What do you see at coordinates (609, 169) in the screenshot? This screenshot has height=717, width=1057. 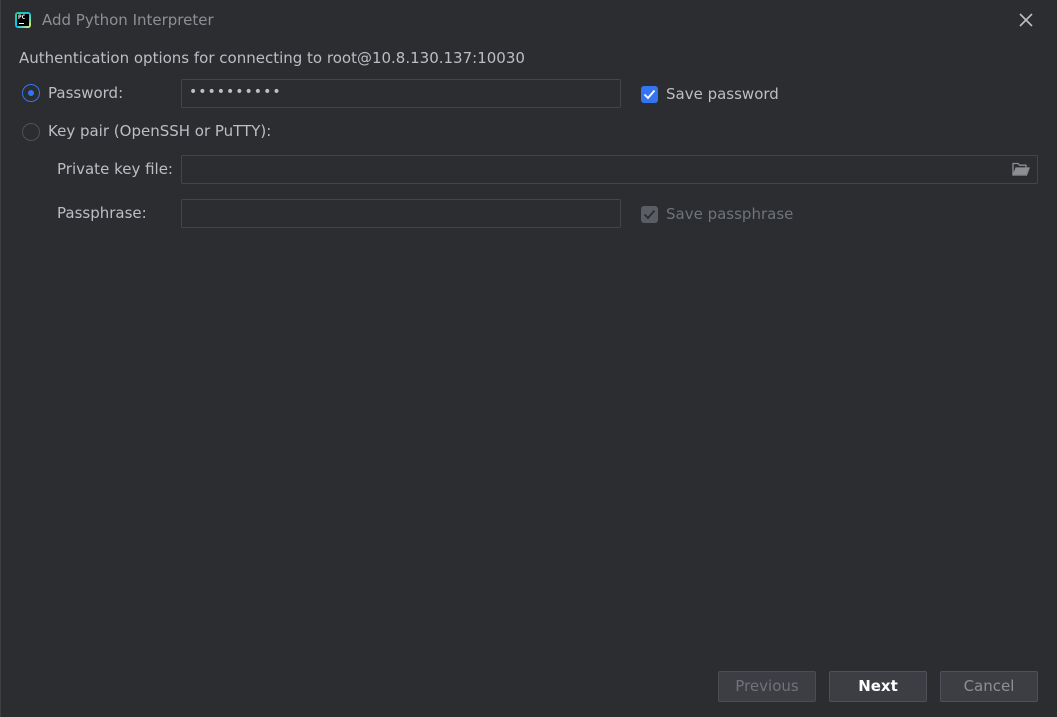 I see `private-key-file-input` at bounding box center [609, 169].